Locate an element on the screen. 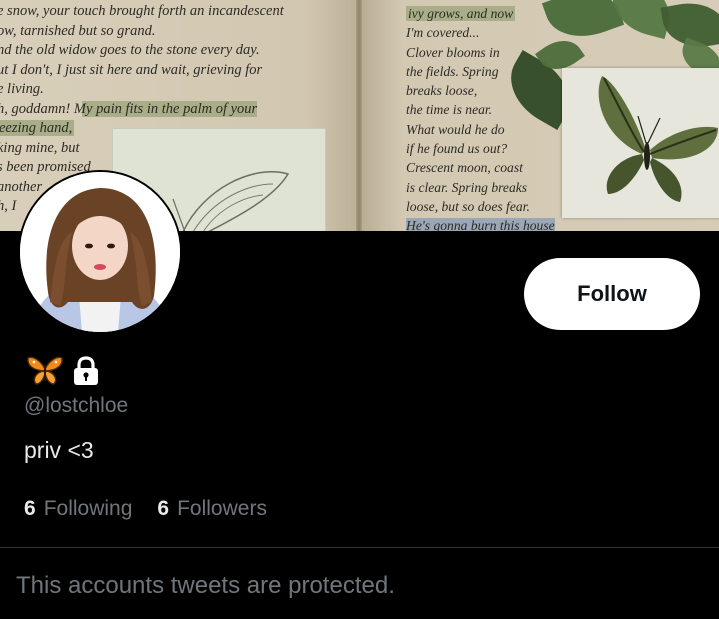  poem-line: eezing hand, is located at coordinates (142, 129).